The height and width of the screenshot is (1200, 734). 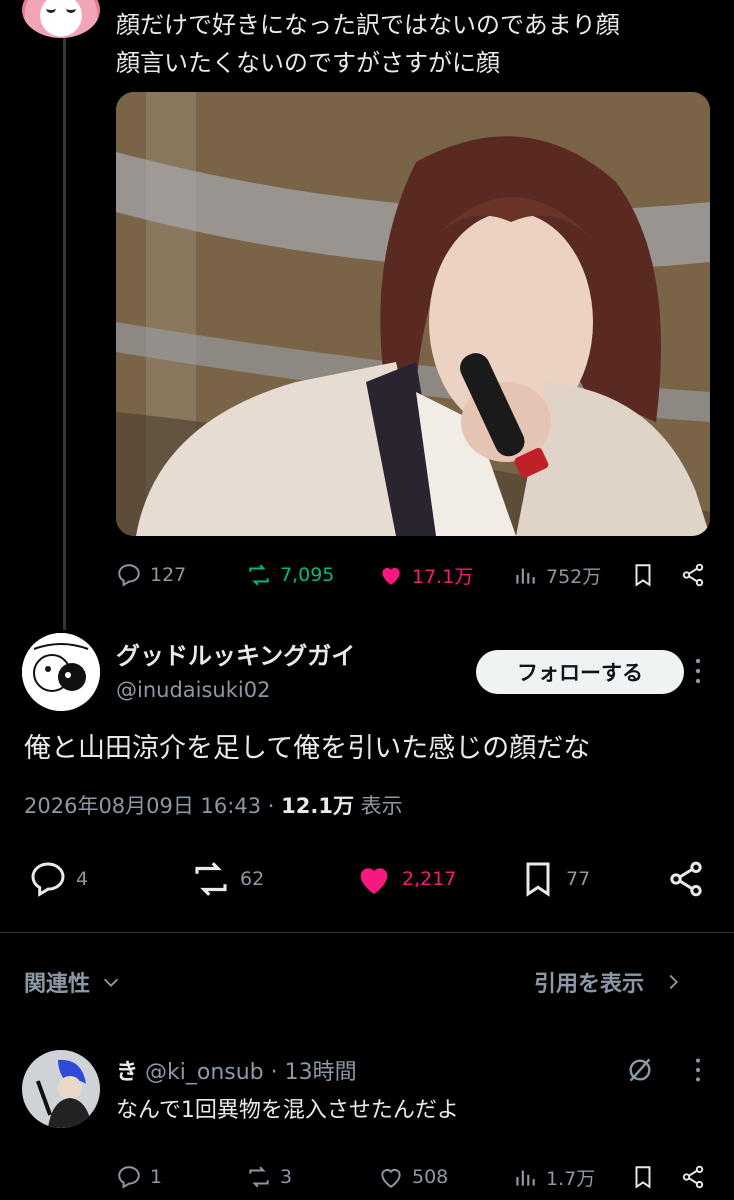 What do you see at coordinates (589, 984) in the screenshot?
I see `quotes-label: 引用を表示` at bounding box center [589, 984].